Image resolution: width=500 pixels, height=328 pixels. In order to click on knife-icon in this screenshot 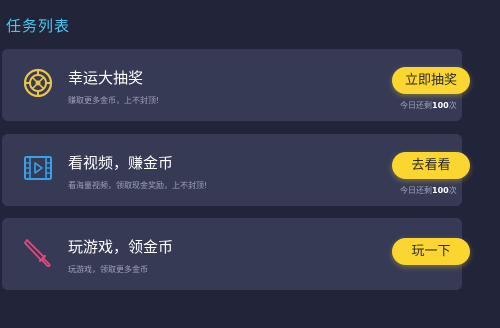, I will do `click(37, 253)`.